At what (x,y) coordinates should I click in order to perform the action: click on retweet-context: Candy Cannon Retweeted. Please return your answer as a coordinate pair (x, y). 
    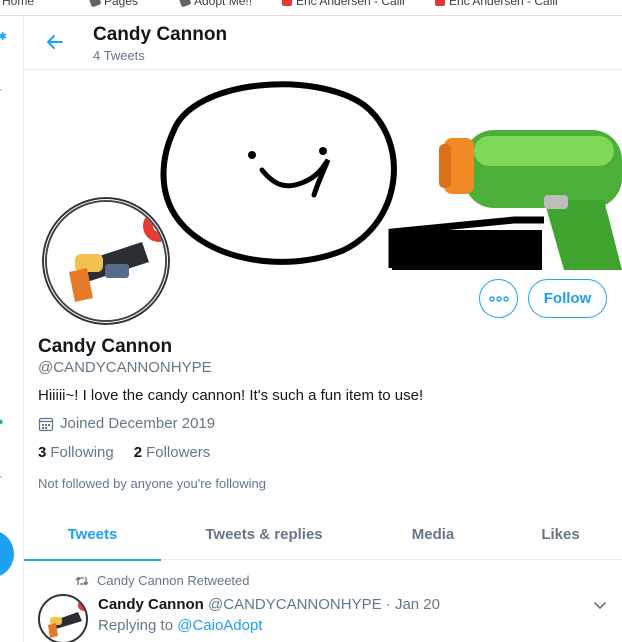
    Looking at the image, I should click on (162, 580).